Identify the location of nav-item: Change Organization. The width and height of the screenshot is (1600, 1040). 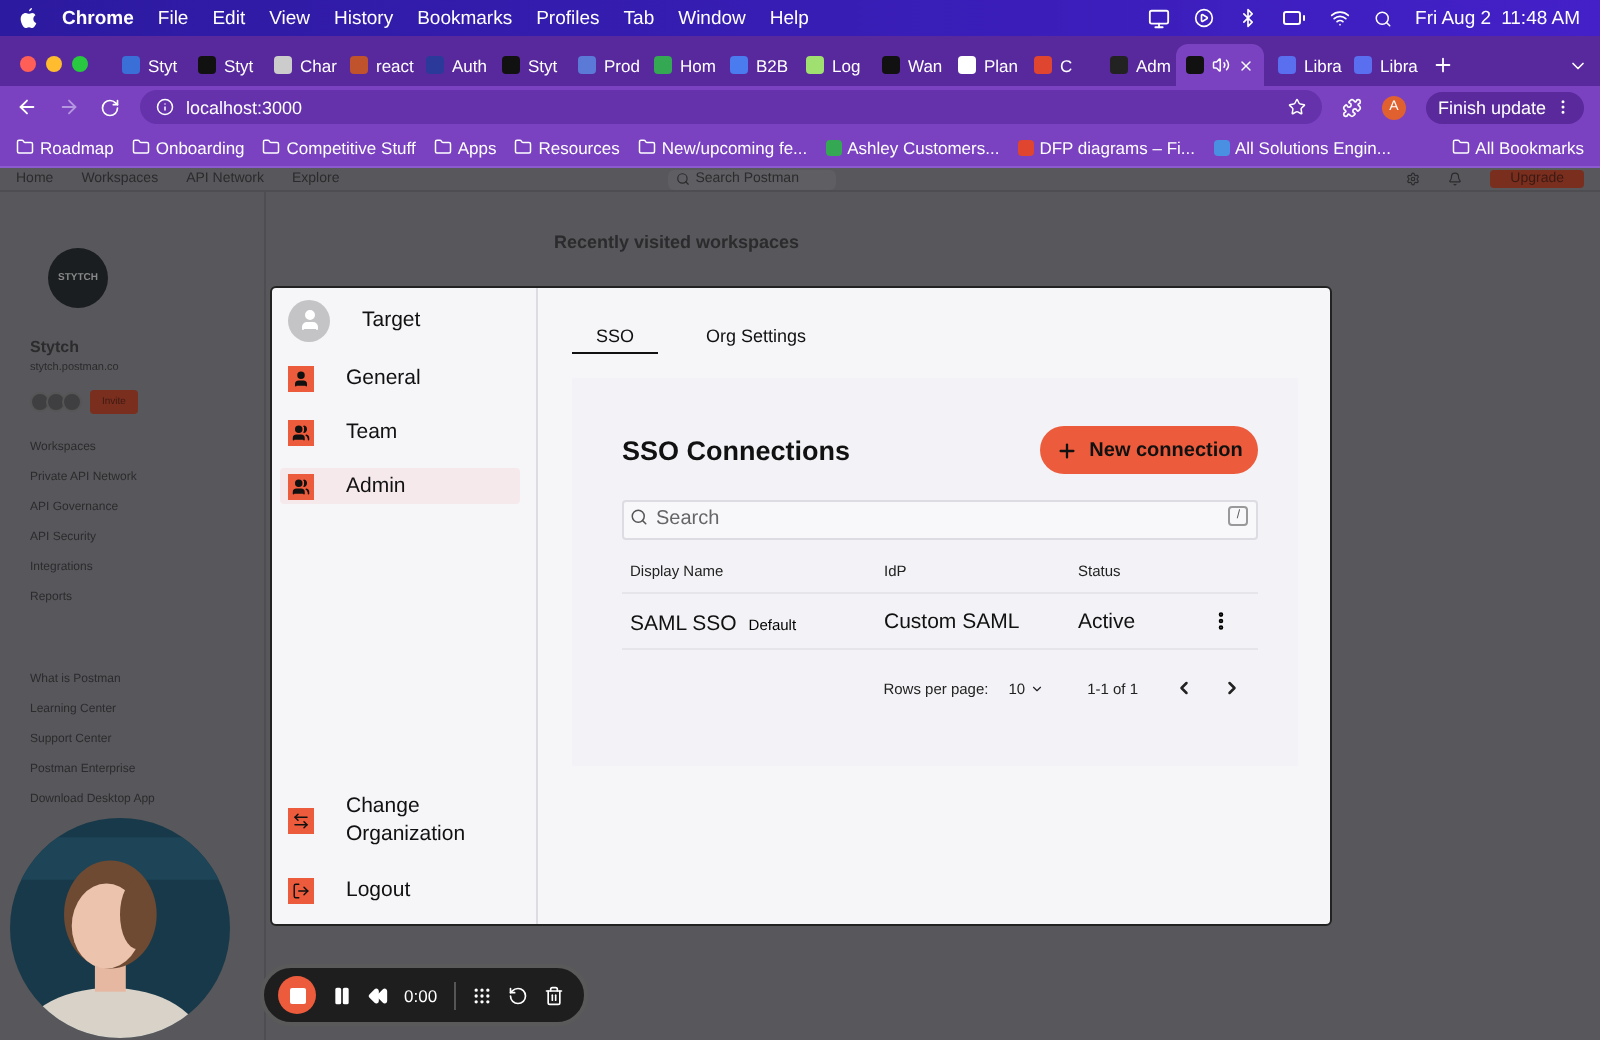
(400, 820).